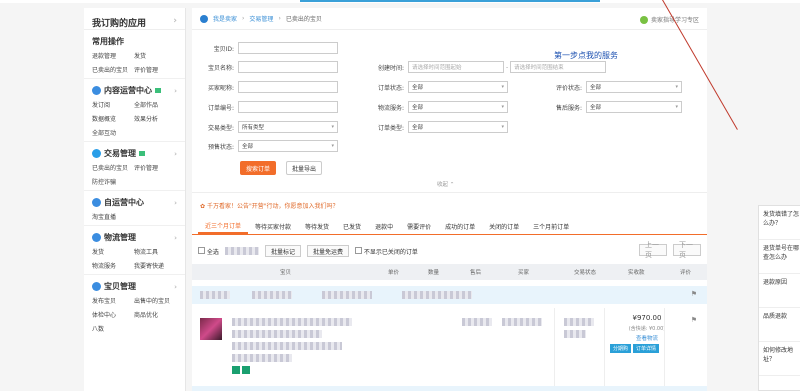 This screenshot has height=391, width=800. I want to click on search-orders-button: 搜索订单, so click(258, 168).